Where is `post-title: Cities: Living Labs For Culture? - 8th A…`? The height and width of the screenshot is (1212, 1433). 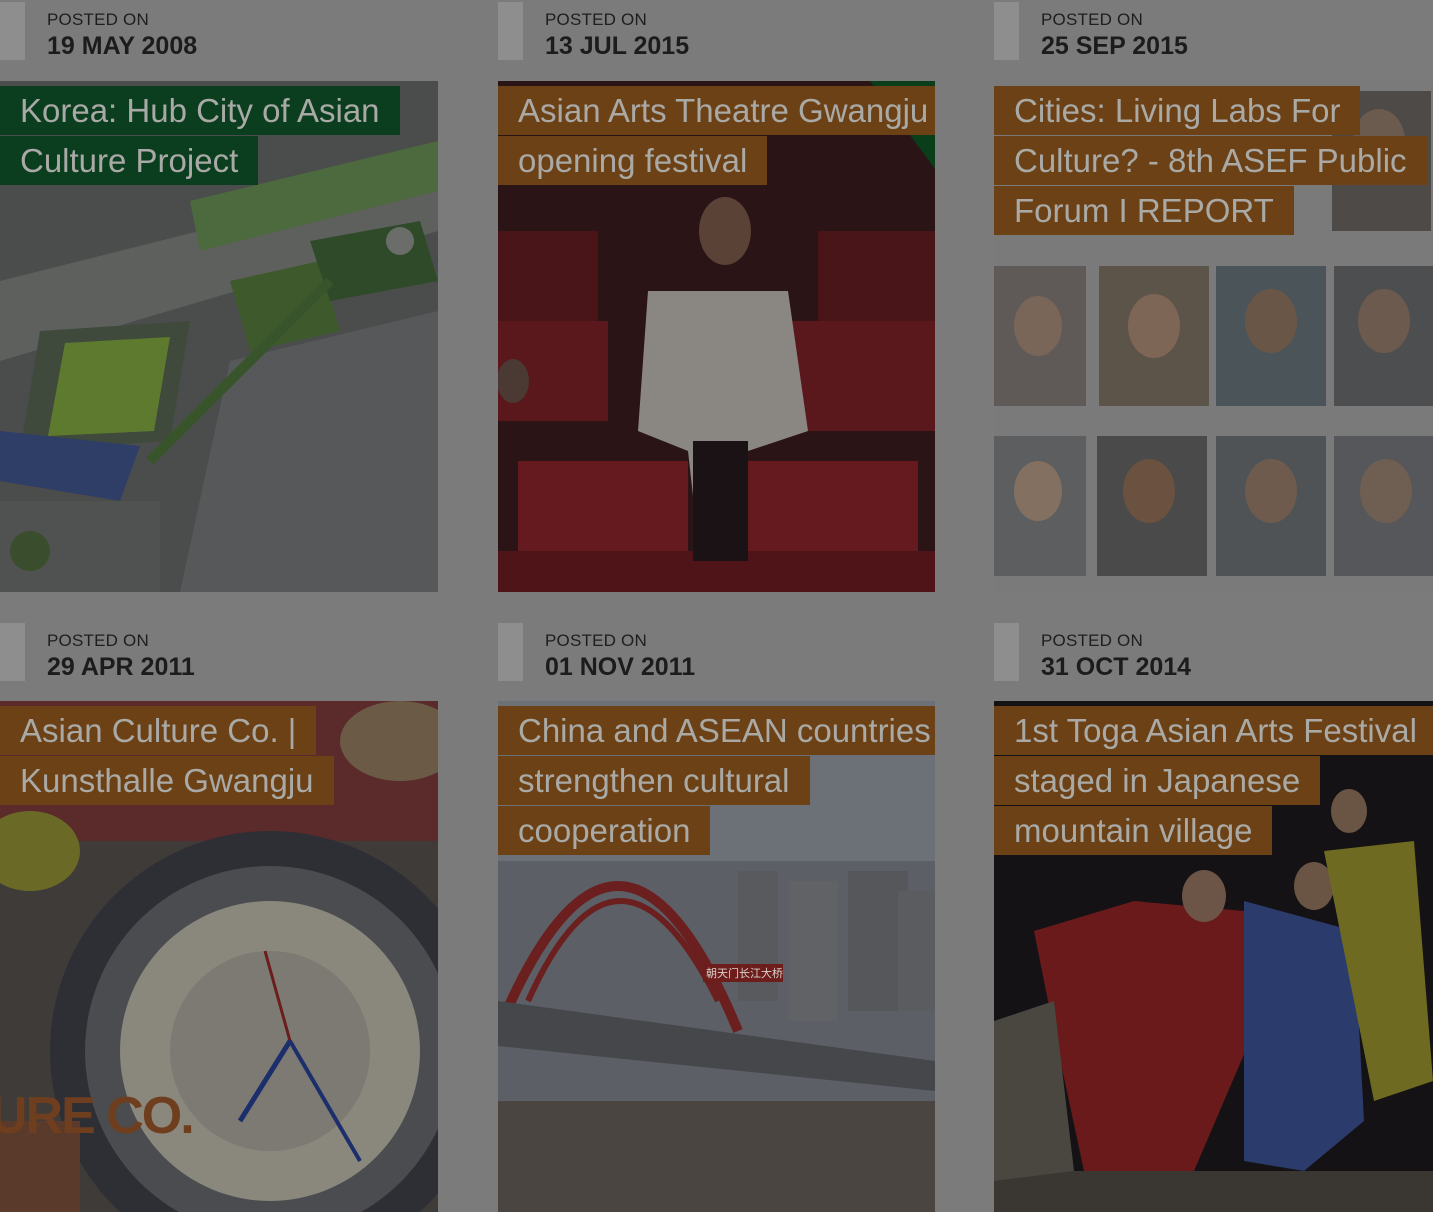 post-title: Cities: Living Labs For Culture? - 8th A… is located at coordinates (1213, 161).